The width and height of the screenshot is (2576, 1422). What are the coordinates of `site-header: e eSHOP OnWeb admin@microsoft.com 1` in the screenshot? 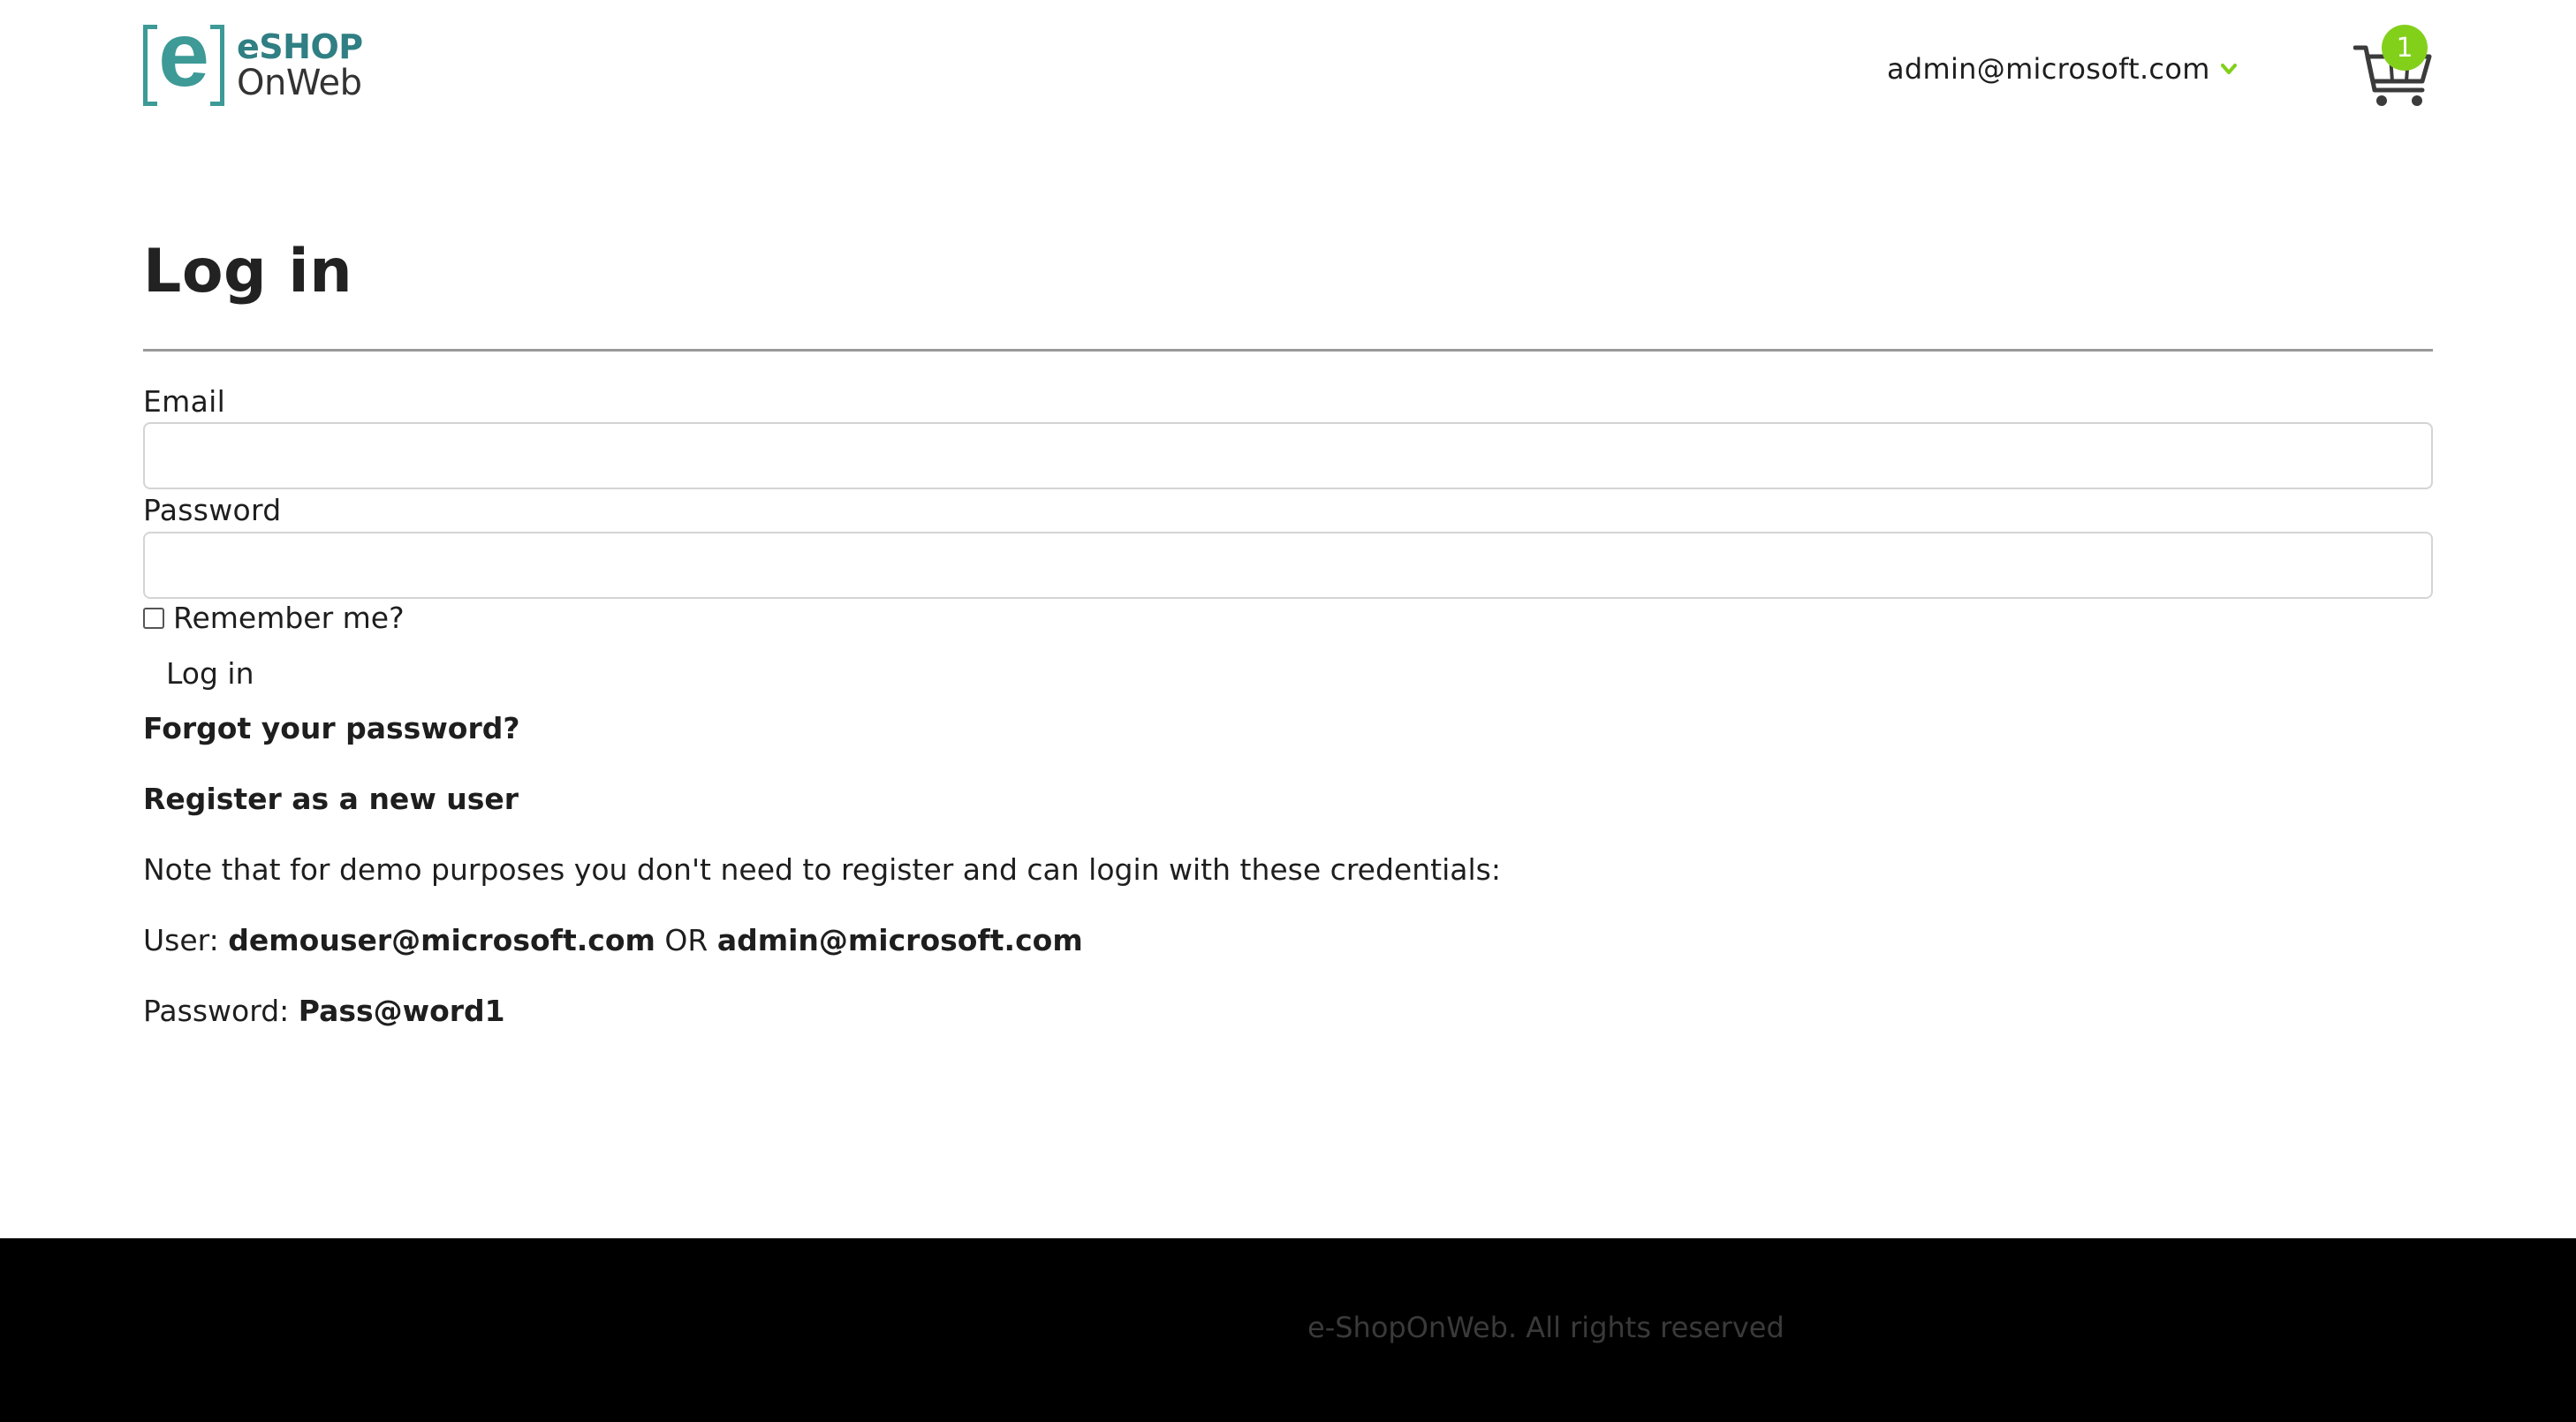 It's located at (1288, 66).